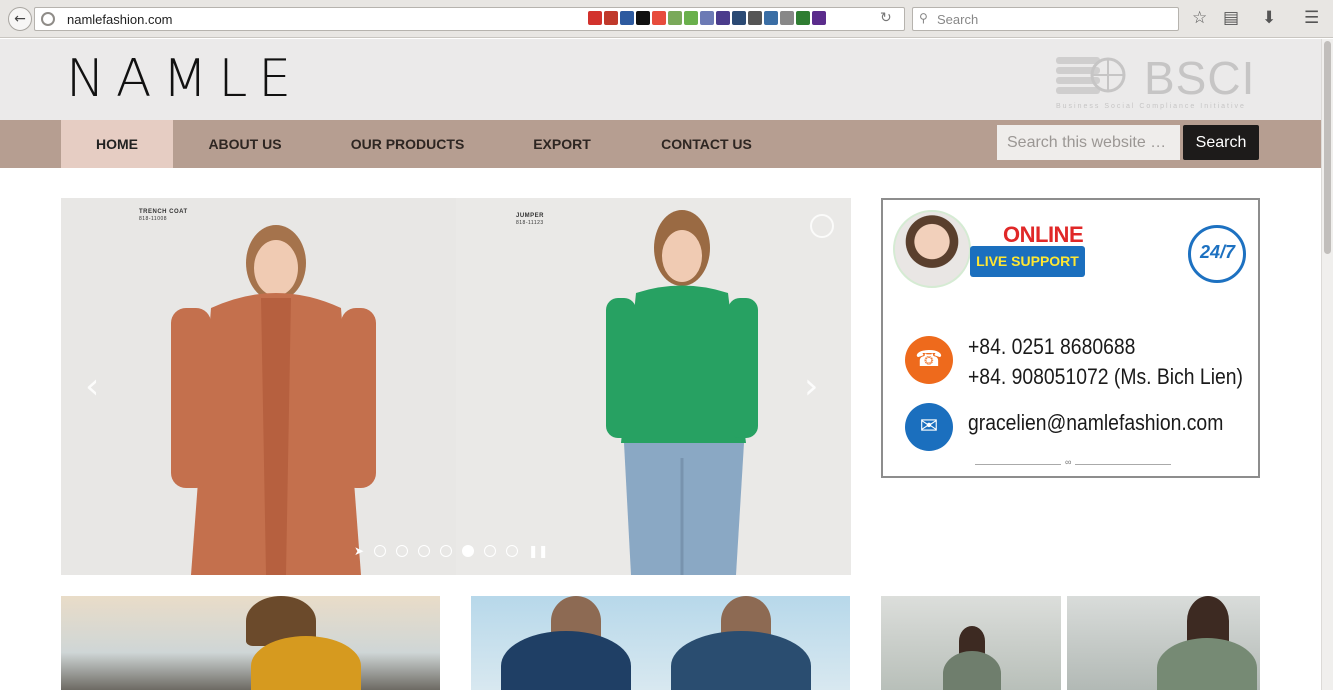 The image size is (1333, 690). What do you see at coordinates (562, 144) in the screenshot?
I see `nav-item-export: EXPORT` at bounding box center [562, 144].